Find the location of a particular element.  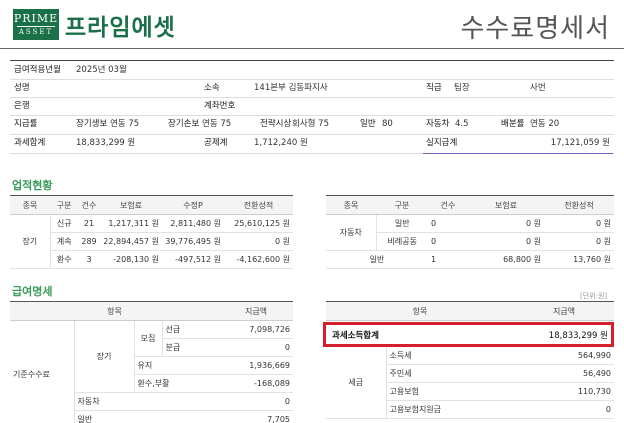

table-cell: 7,705 is located at coordinates (256, 416).